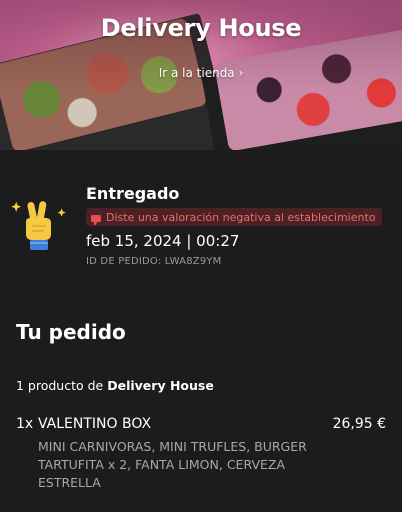 This screenshot has height=512, width=402. What do you see at coordinates (201, 28) in the screenshot?
I see `store-name: Delivery House` at bounding box center [201, 28].